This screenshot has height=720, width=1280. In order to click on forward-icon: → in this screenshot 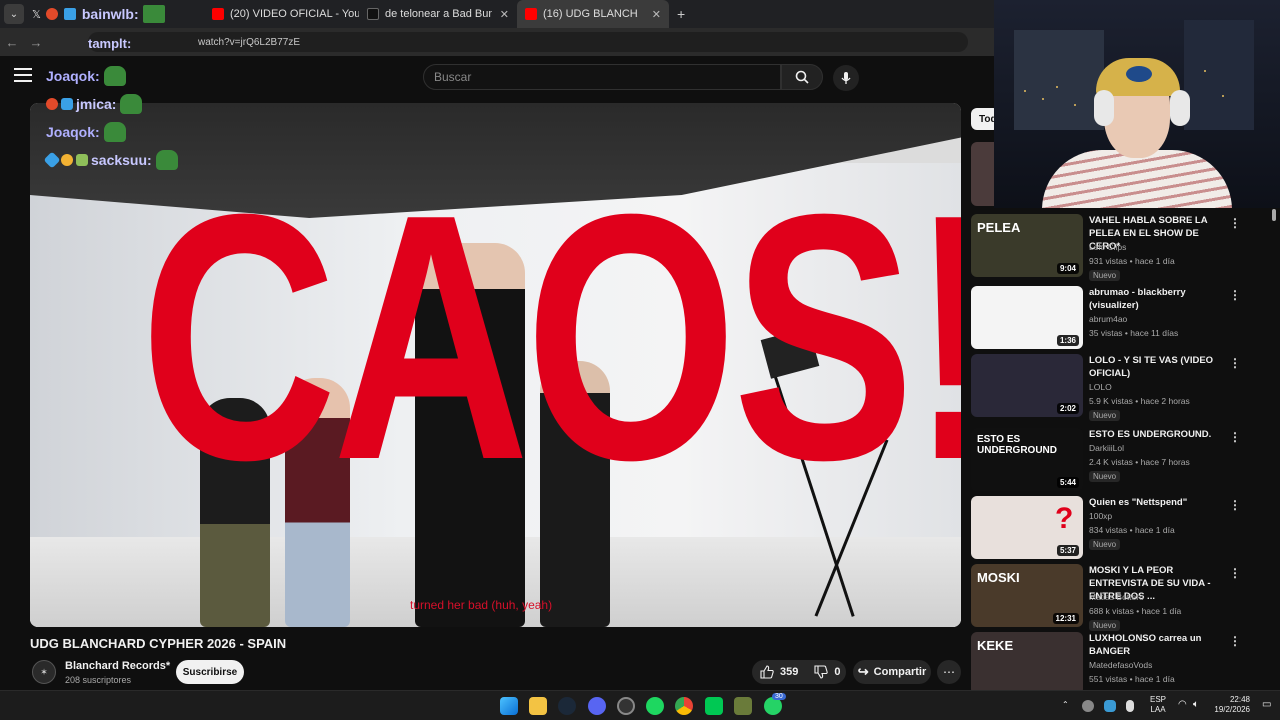, I will do `click(36, 42)`.